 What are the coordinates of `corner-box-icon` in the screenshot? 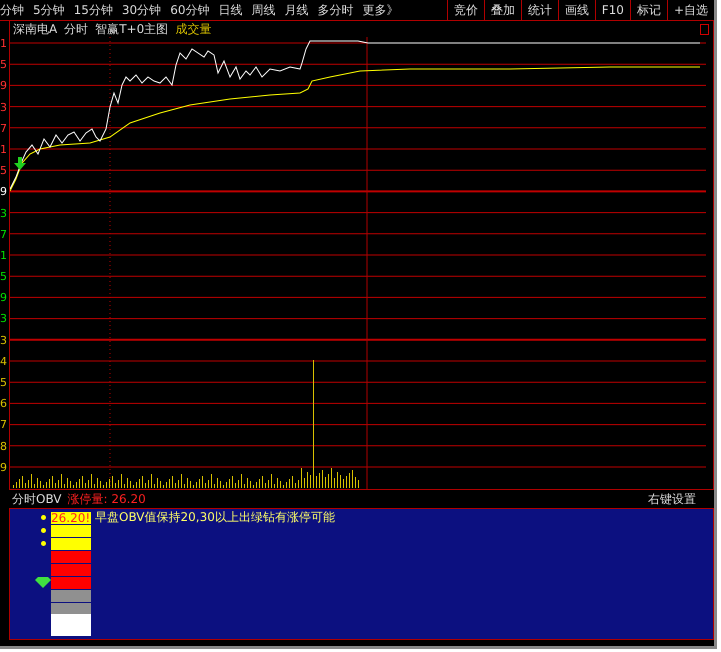 It's located at (704, 29).